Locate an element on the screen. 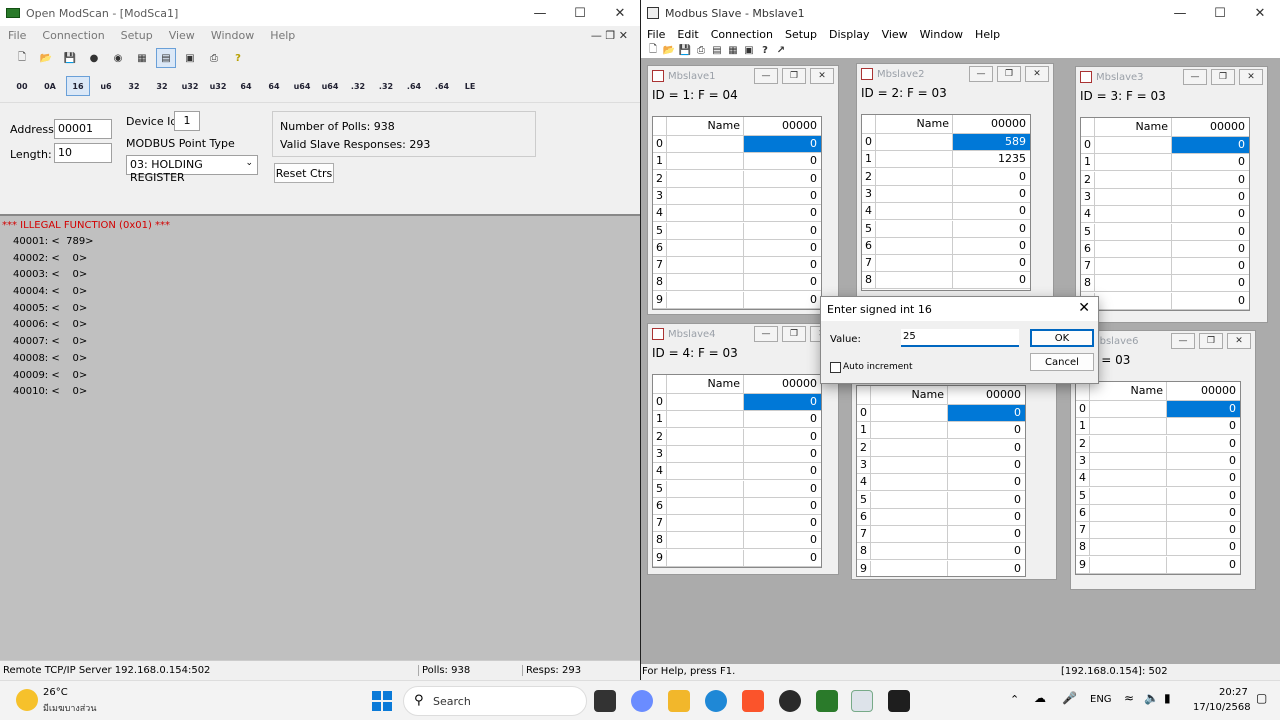 This screenshot has width=1280, height=720. volume-icon: 🔈 is located at coordinates (1151, 698).